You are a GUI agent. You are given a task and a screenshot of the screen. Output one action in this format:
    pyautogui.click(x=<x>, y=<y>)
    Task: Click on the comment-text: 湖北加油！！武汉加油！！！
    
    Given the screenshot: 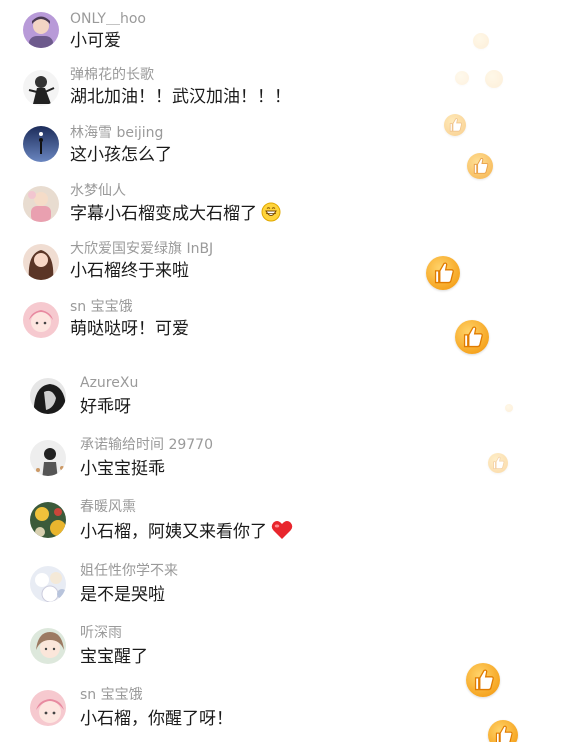 What is the action you would take?
    pyautogui.click(x=180, y=97)
    